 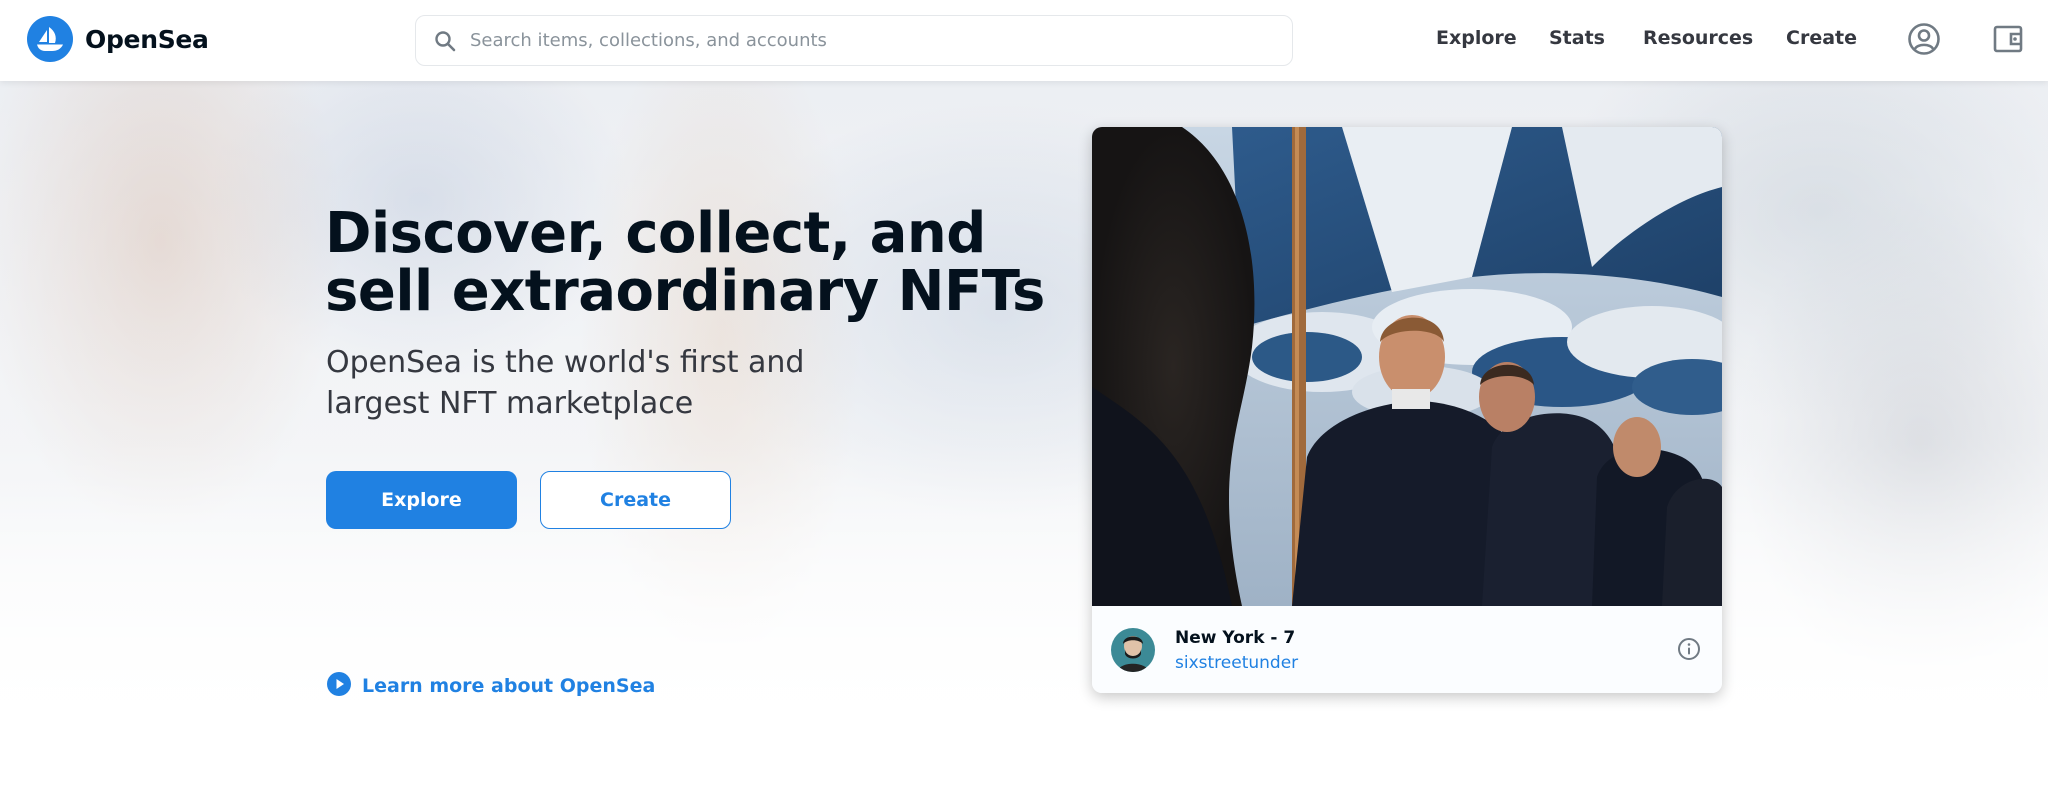 I want to click on info-icon, so click(x=1689, y=649).